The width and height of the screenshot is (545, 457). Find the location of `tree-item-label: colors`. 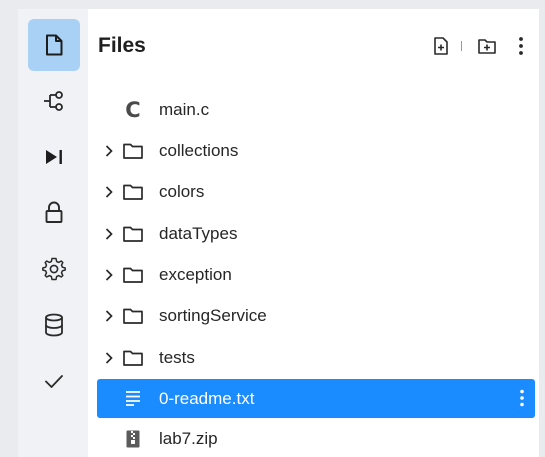

tree-item-label: colors is located at coordinates (182, 191).